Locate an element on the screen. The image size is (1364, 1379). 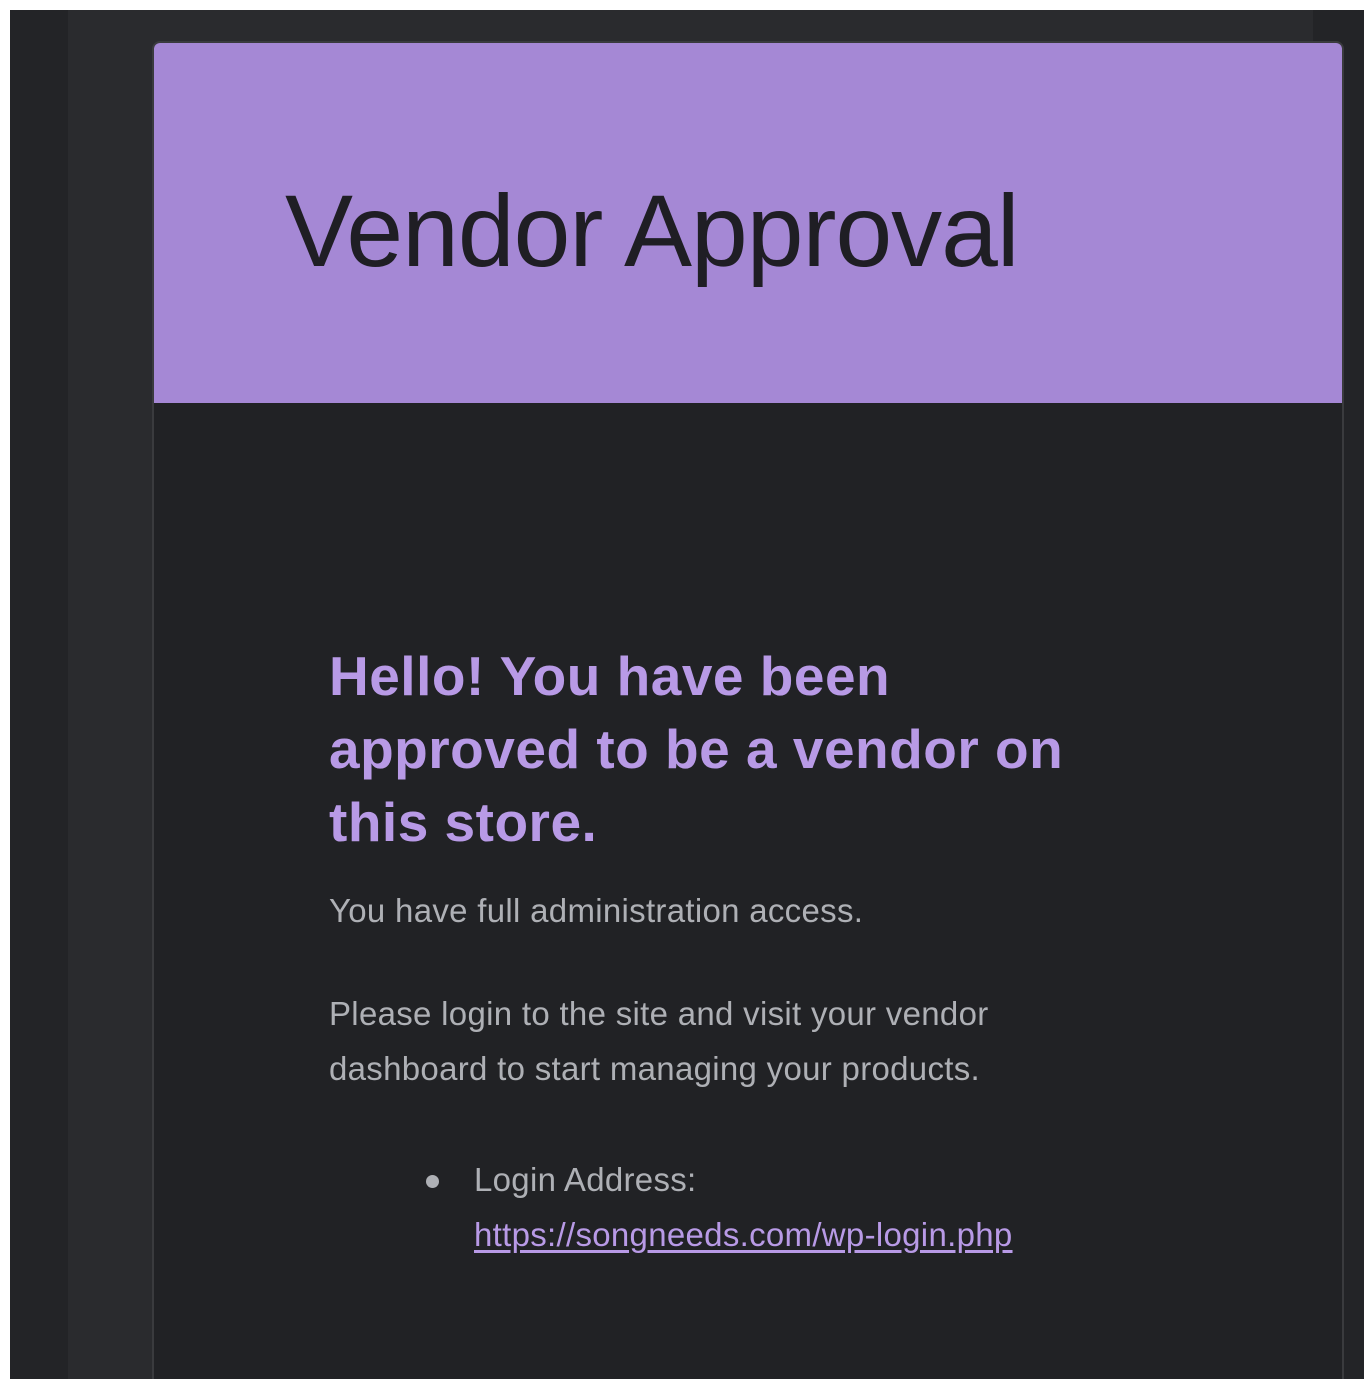
bullet-icon is located at coordinates (432, 1181).